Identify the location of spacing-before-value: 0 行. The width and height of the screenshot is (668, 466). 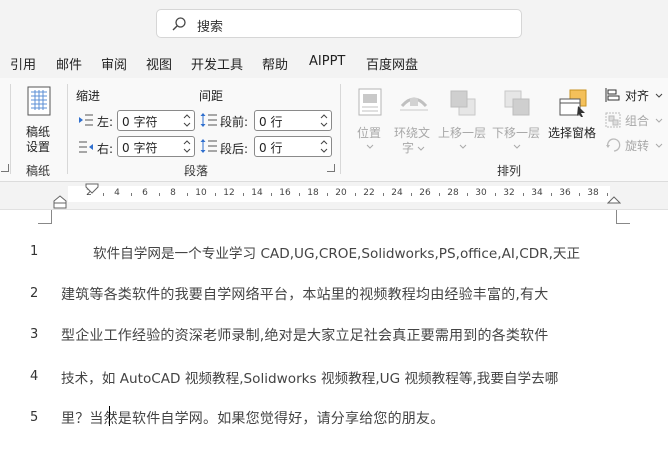
(271, 122).